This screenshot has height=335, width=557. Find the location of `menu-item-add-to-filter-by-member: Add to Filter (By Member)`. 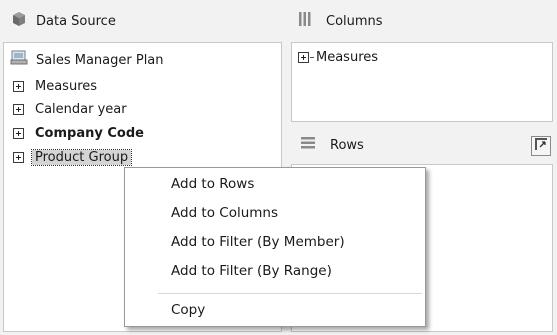

menu-item-add-to-filter-by-member: Add to Filter (By Member) is located at coordinates (275, 242).